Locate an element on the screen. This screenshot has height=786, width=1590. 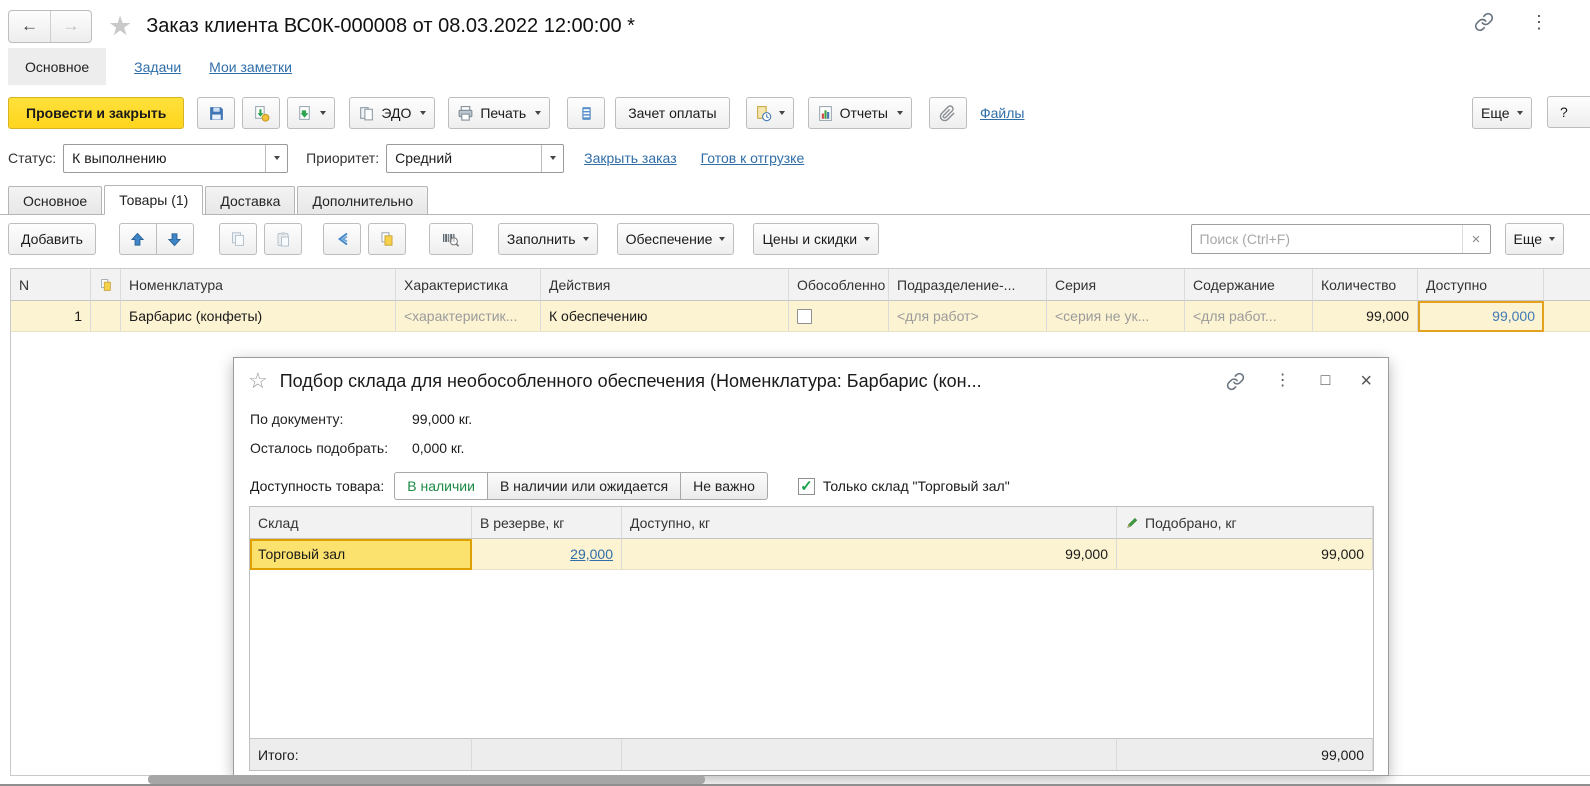
status-combobox: К выполнению is located at coordinates (176, 158).